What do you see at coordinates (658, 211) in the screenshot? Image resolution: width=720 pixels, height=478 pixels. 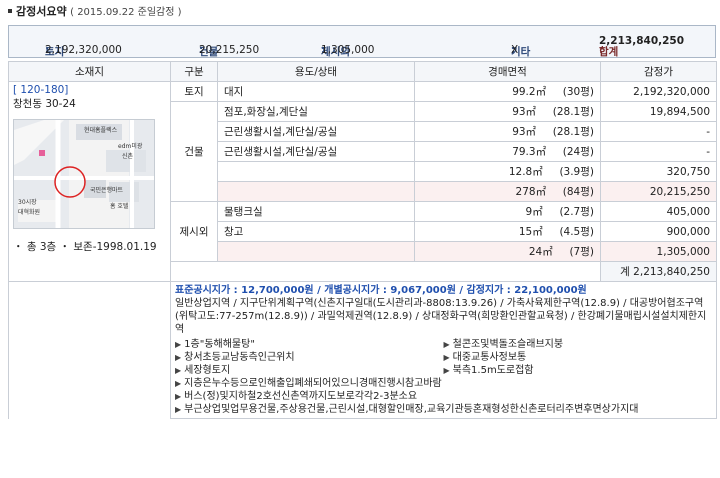 I see `price-cell: 405,000` at bounding box center [658, 211].